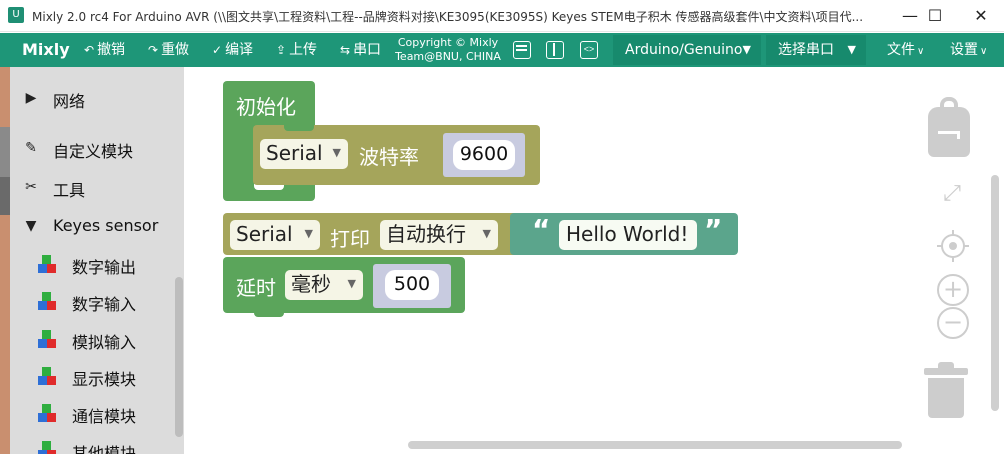 The image size is (1004, 454). Describe the element at coordinates (269, 314) in the screenshot. I see `delay-tab` at that location.